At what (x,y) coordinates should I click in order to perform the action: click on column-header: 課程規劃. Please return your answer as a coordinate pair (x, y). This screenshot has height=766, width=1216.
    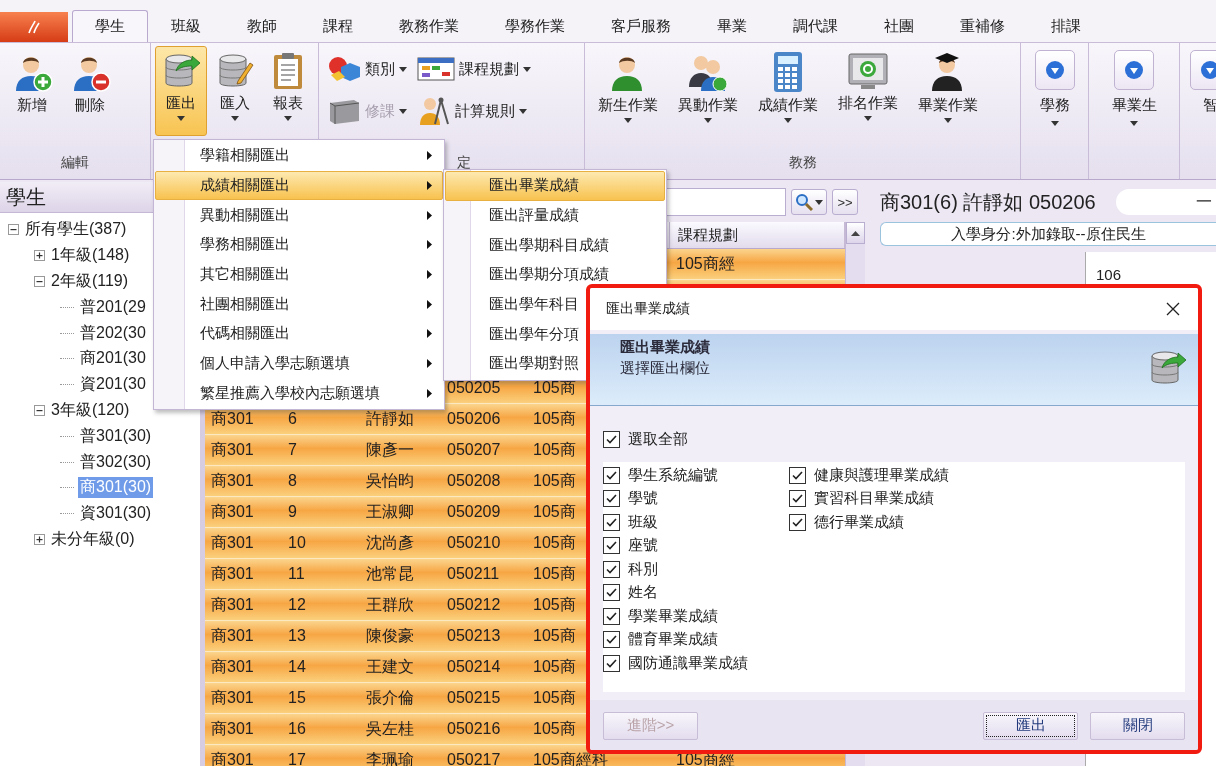
    Looking at the image, I should click on (708, 235).